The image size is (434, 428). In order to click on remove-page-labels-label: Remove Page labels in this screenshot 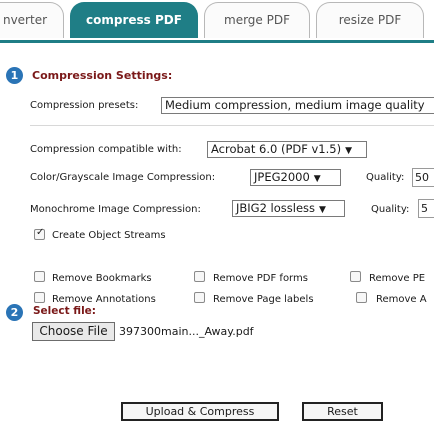, I will do `click(263, 299)`.